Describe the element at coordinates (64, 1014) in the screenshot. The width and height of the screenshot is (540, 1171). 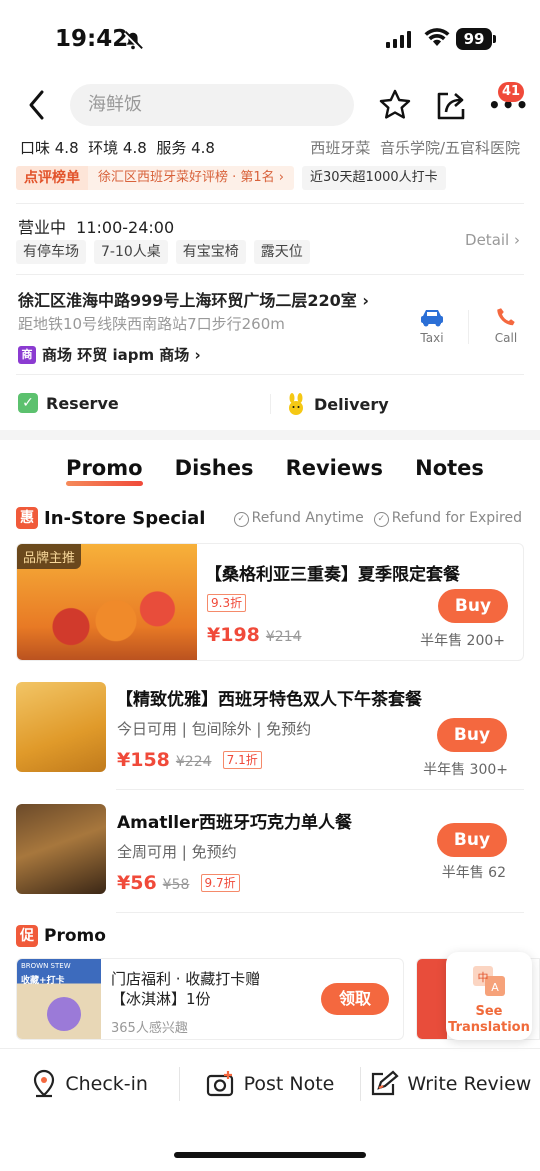
I see `ice-cream-icon` at that location.